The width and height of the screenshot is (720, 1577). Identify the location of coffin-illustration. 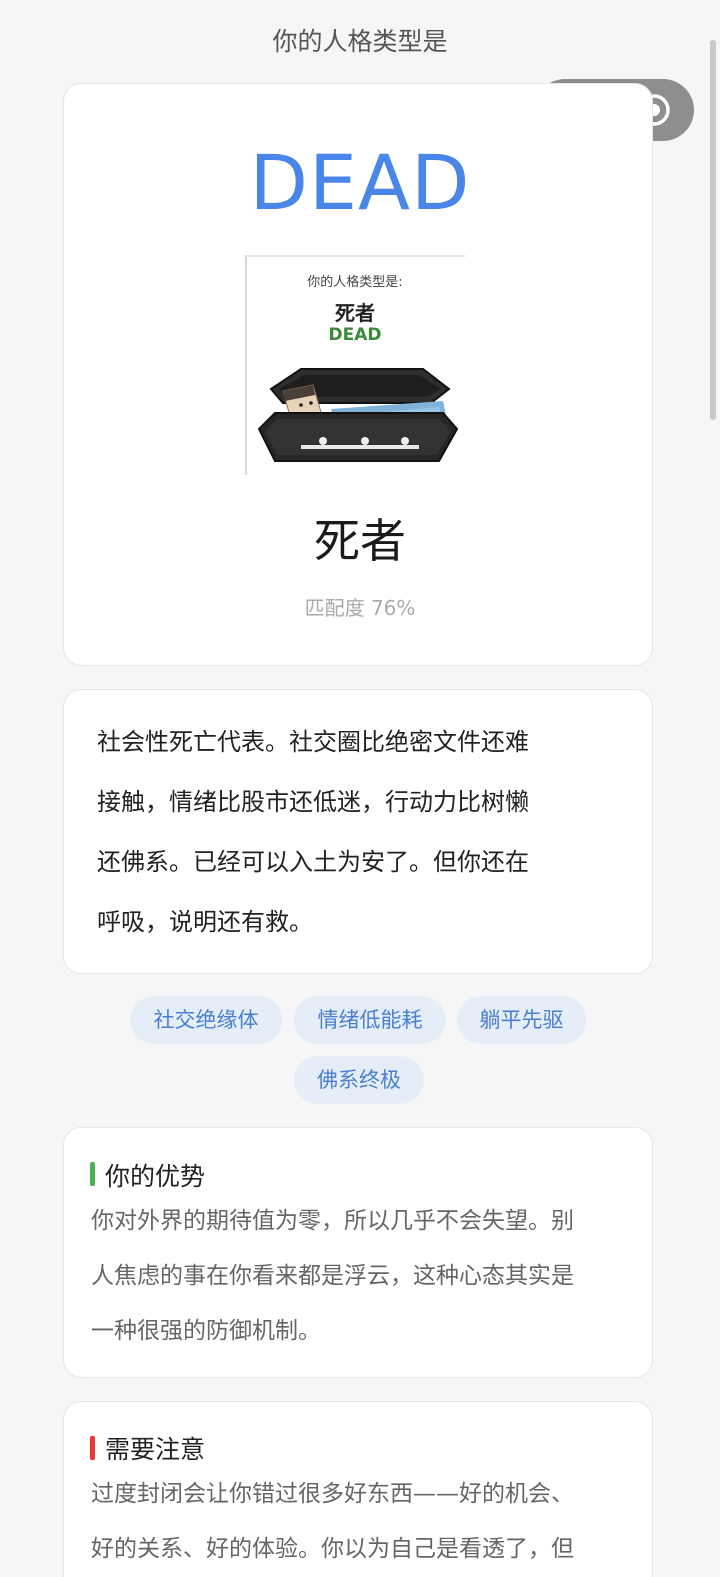
(358, 415).